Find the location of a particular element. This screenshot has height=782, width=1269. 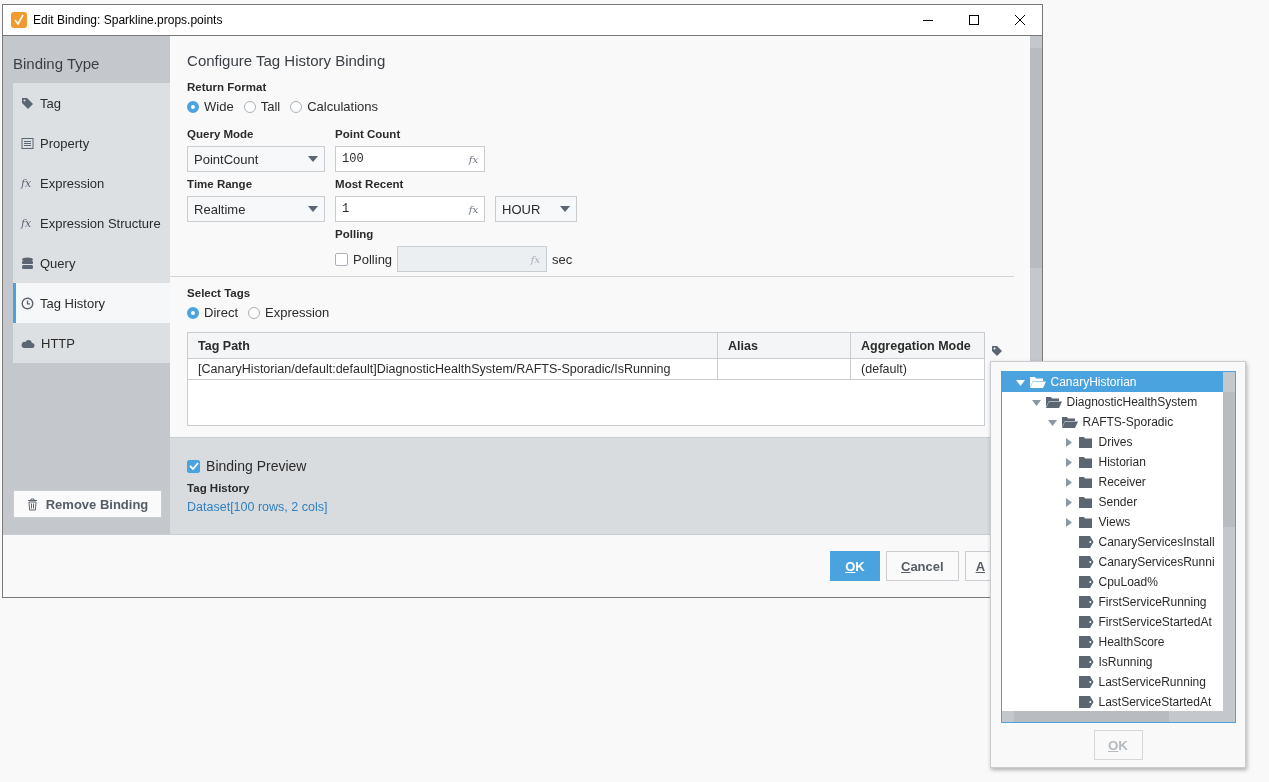

trash-icon is located at coordinates (32, 504).